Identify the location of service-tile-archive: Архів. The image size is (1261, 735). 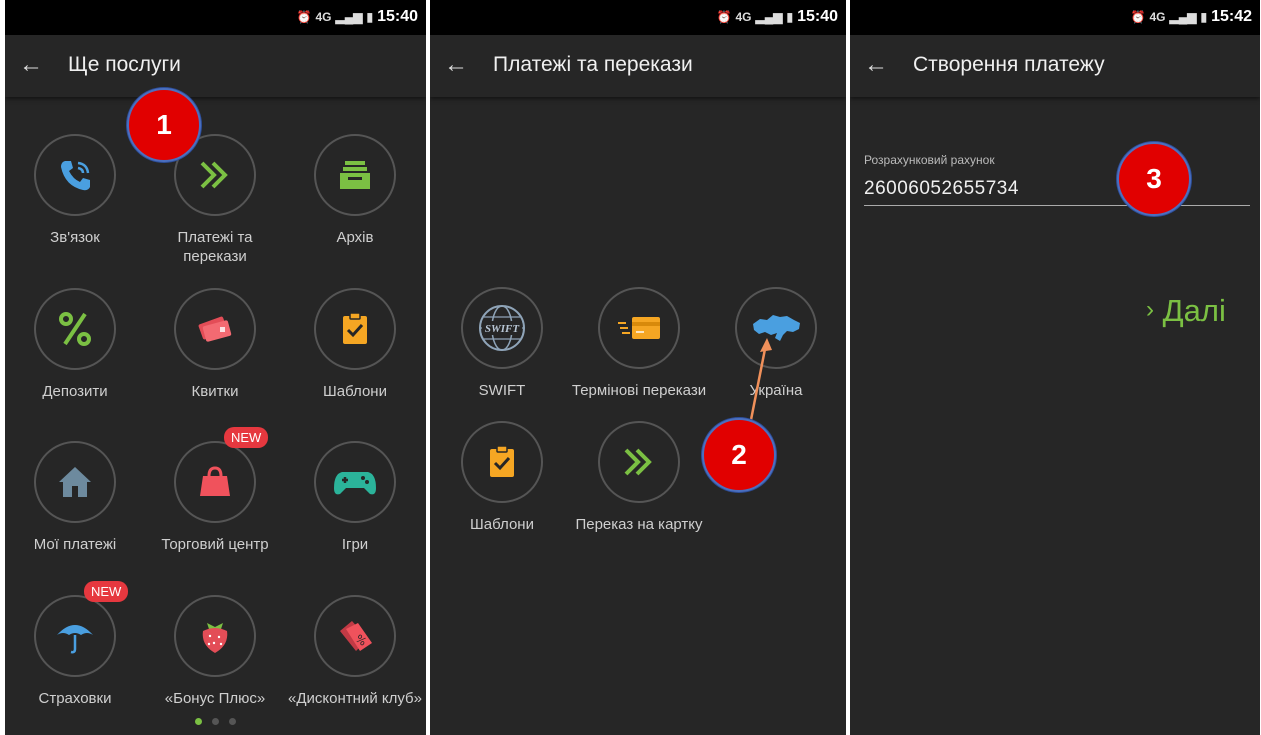
(355, 190).